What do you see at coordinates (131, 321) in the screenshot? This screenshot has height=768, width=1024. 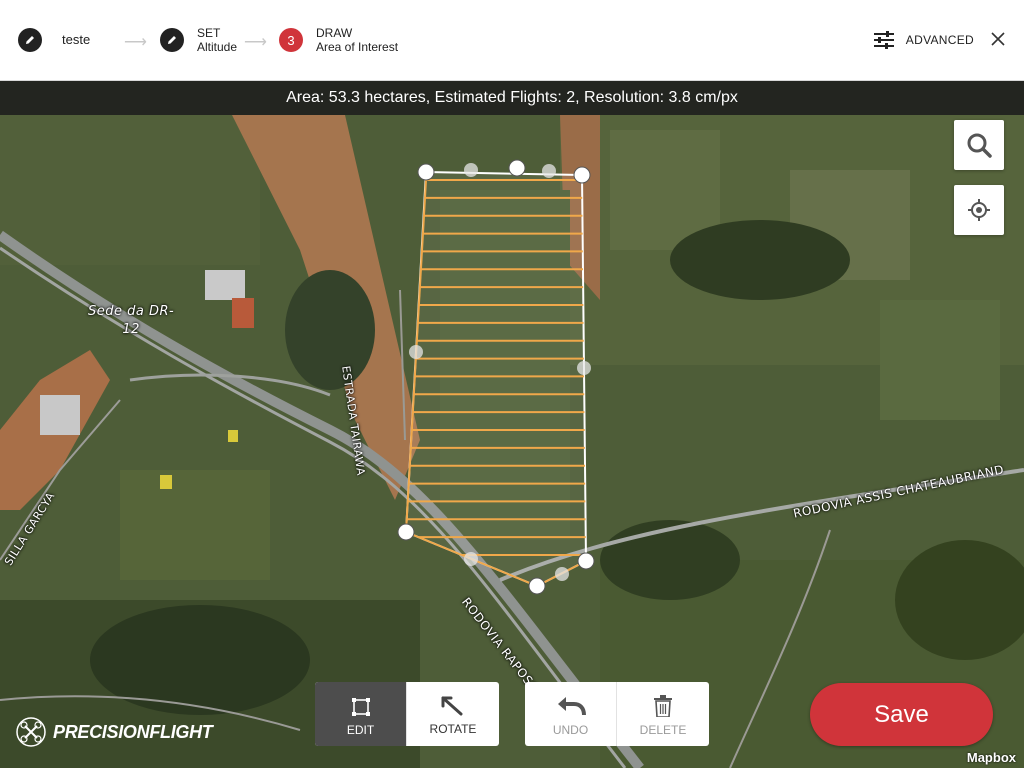 I see `map-place-label: Sede da DR- 12` at bounding box center [131, 321].